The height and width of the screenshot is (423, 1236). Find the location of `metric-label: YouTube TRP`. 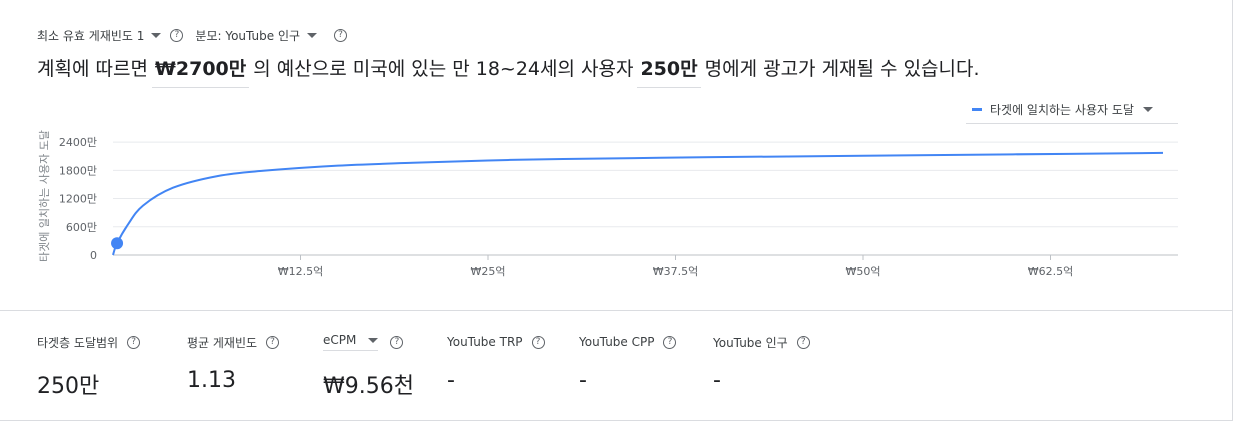

metric-label: YouTube TRP is located at coordinates (485, 342).